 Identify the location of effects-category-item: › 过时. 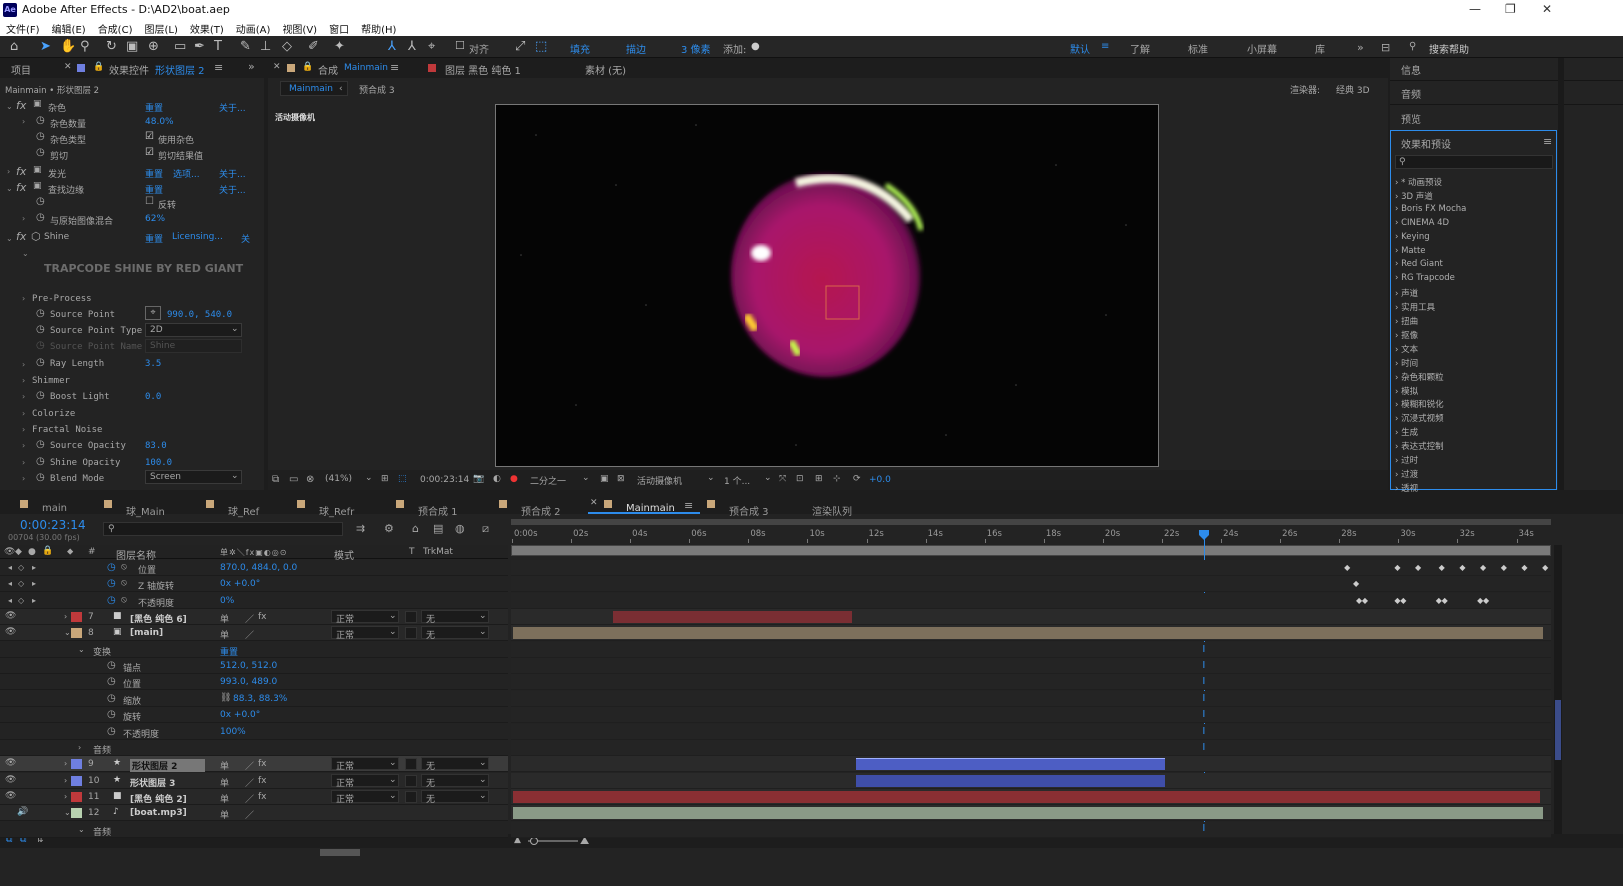
(1406, 460).